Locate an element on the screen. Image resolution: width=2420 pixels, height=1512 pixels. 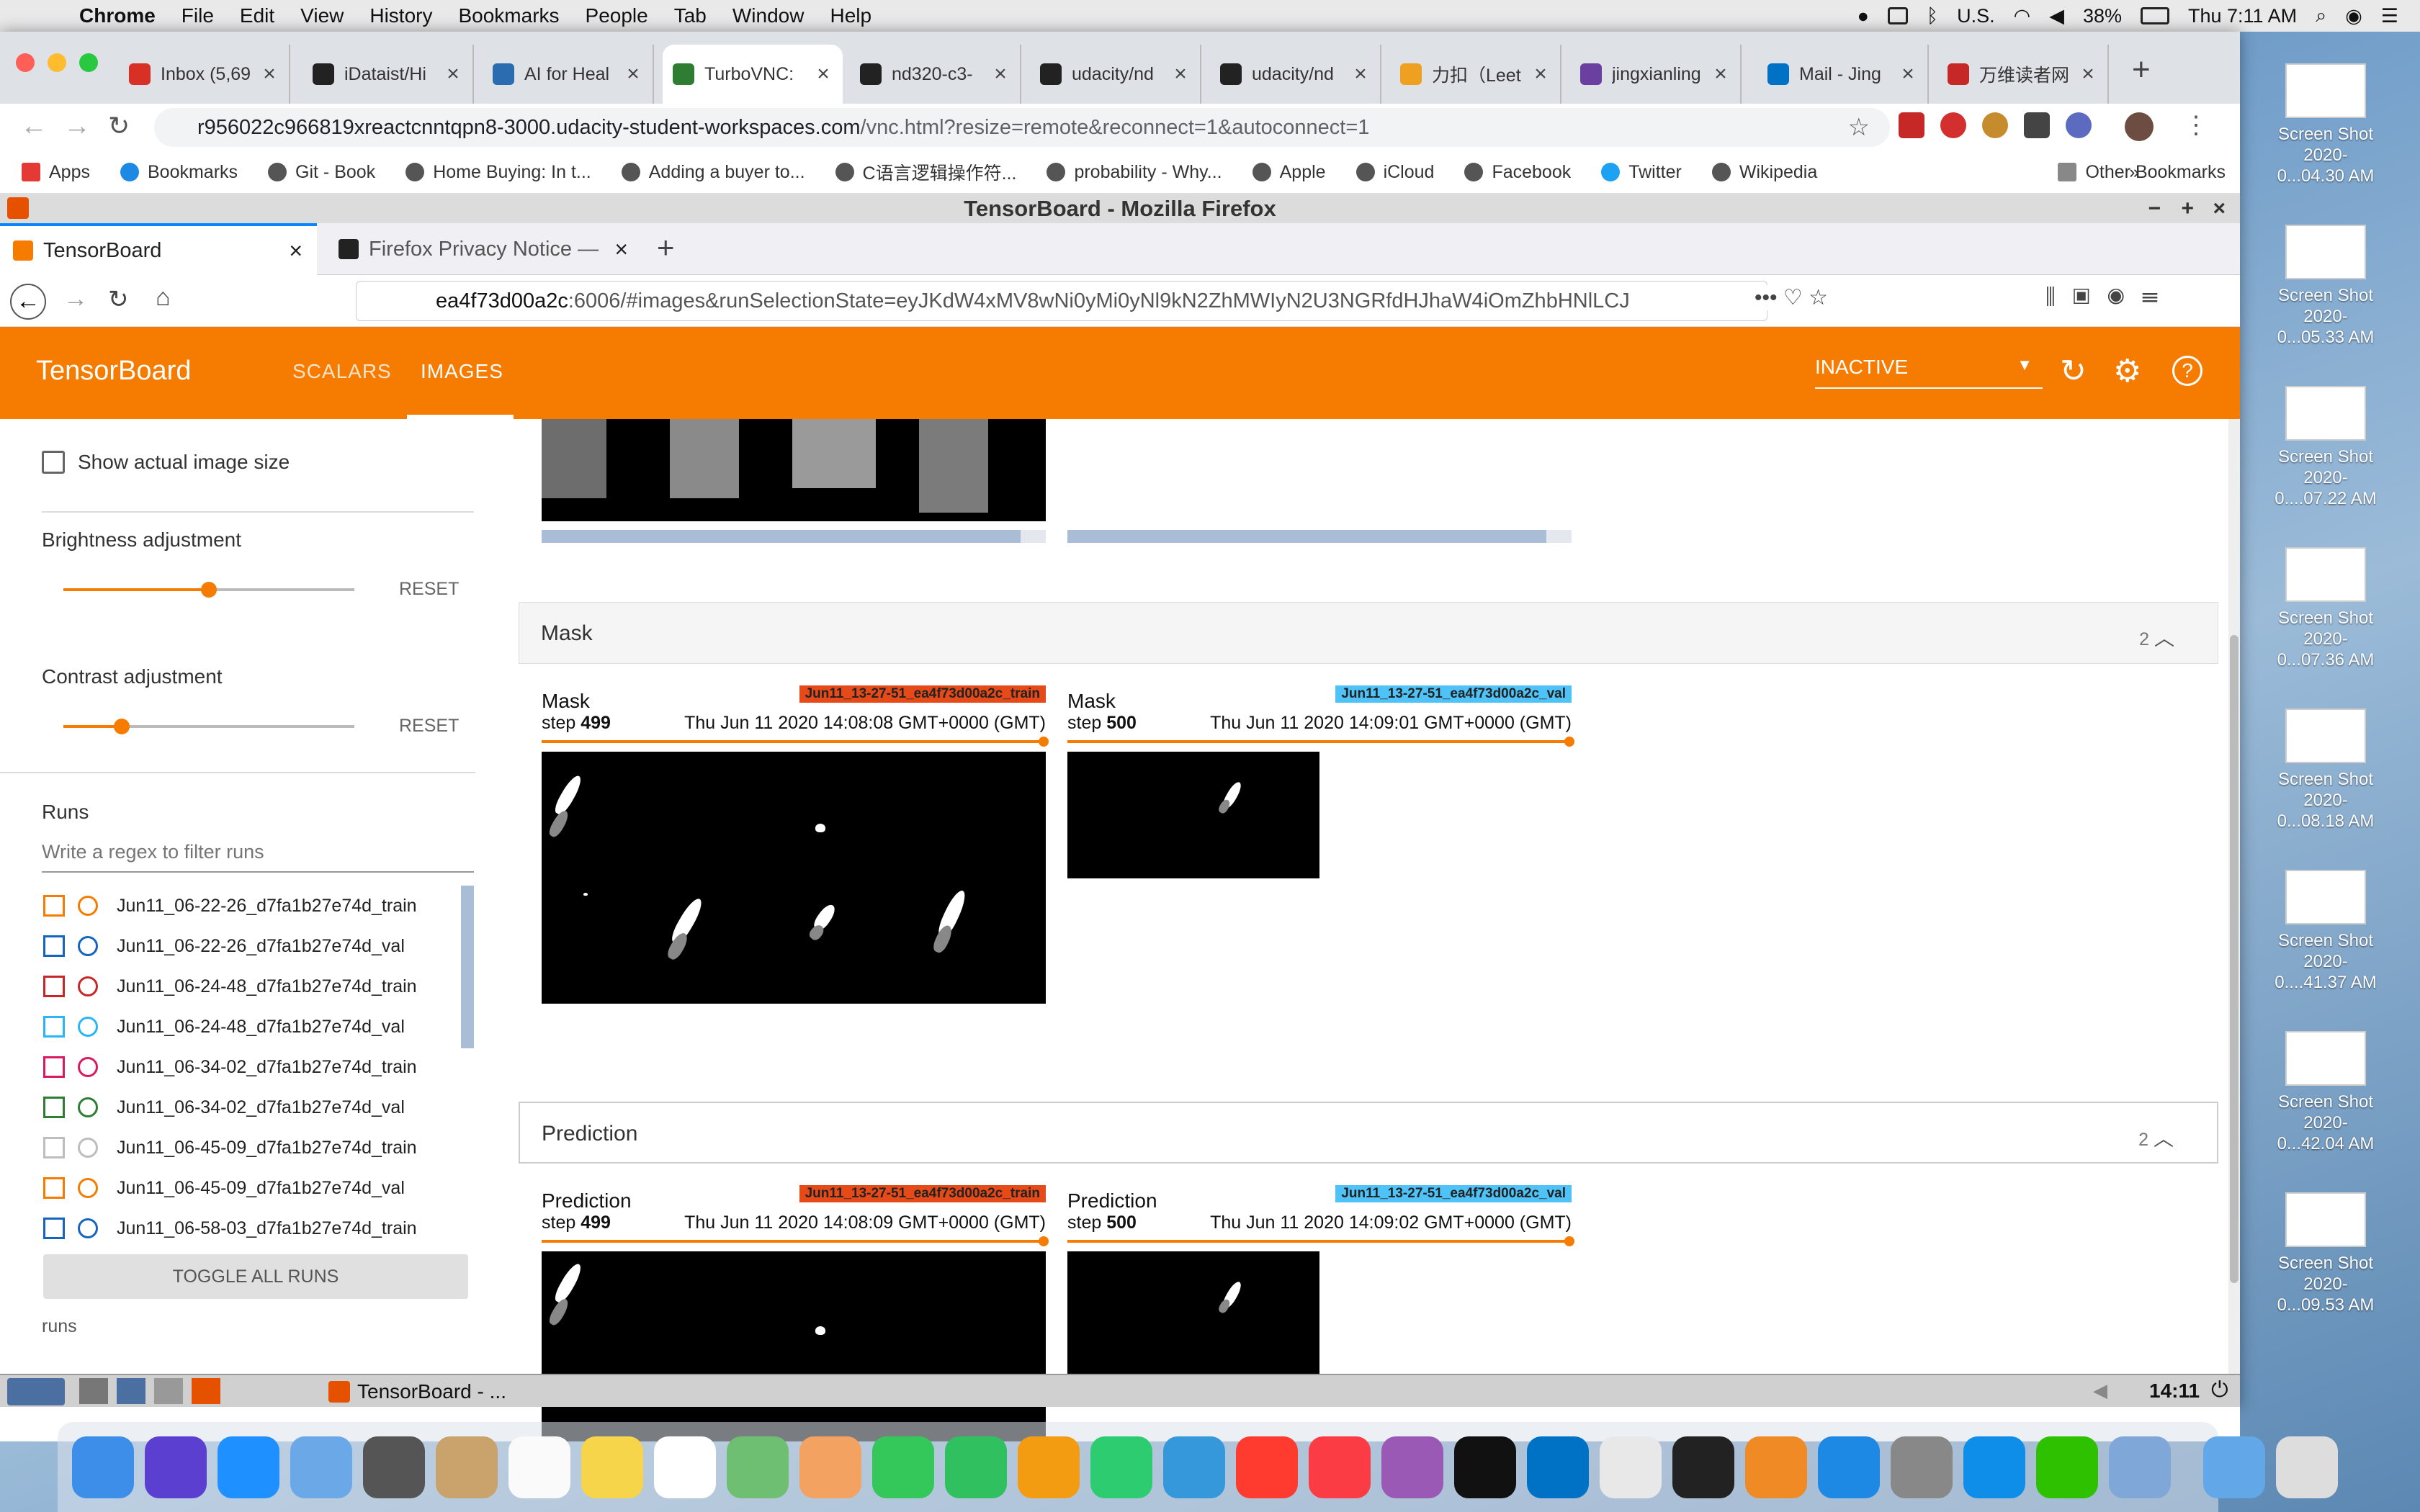
desktop-screenshot-file: Screen Shot 2020-0...05.33 AM is located at coordinates (2326, 286).